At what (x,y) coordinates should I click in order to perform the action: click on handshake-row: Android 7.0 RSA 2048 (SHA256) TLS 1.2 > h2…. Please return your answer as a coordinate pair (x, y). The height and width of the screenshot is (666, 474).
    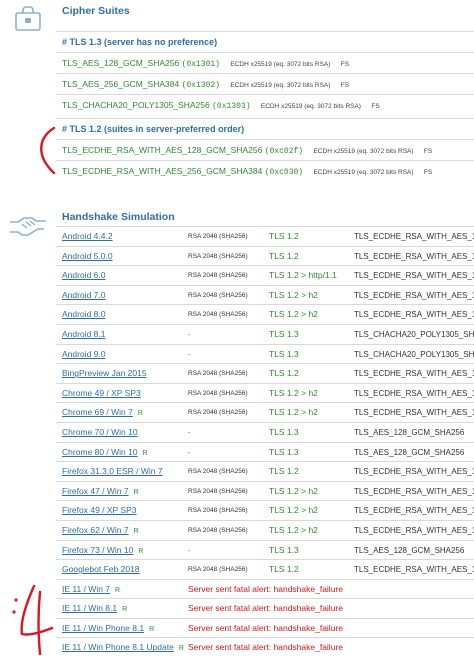
    Looking at the image, I should click on (265, 294).